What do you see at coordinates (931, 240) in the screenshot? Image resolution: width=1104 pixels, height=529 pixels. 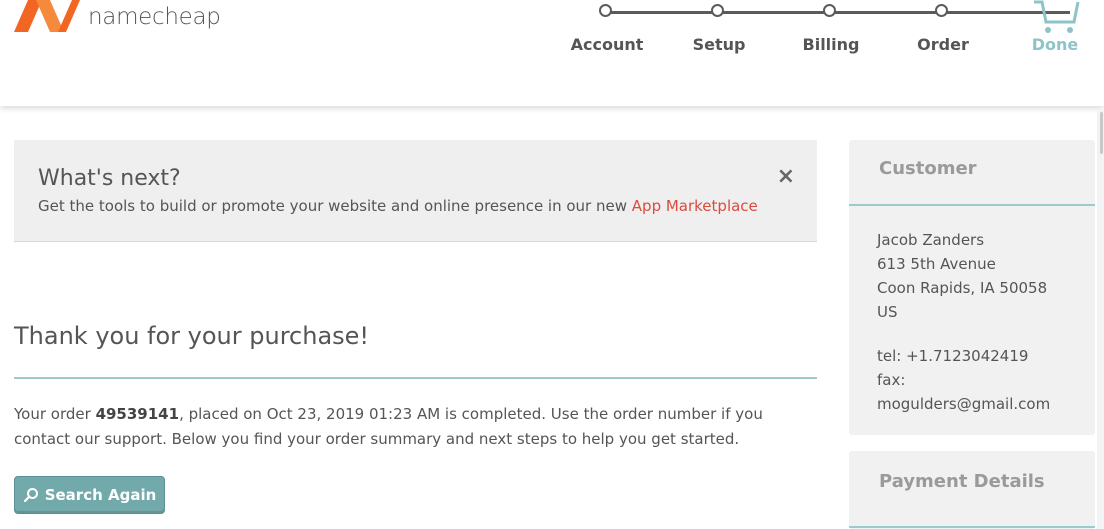 I see `customer-name: Jacob Zanders` at bounding box center [931, 240].